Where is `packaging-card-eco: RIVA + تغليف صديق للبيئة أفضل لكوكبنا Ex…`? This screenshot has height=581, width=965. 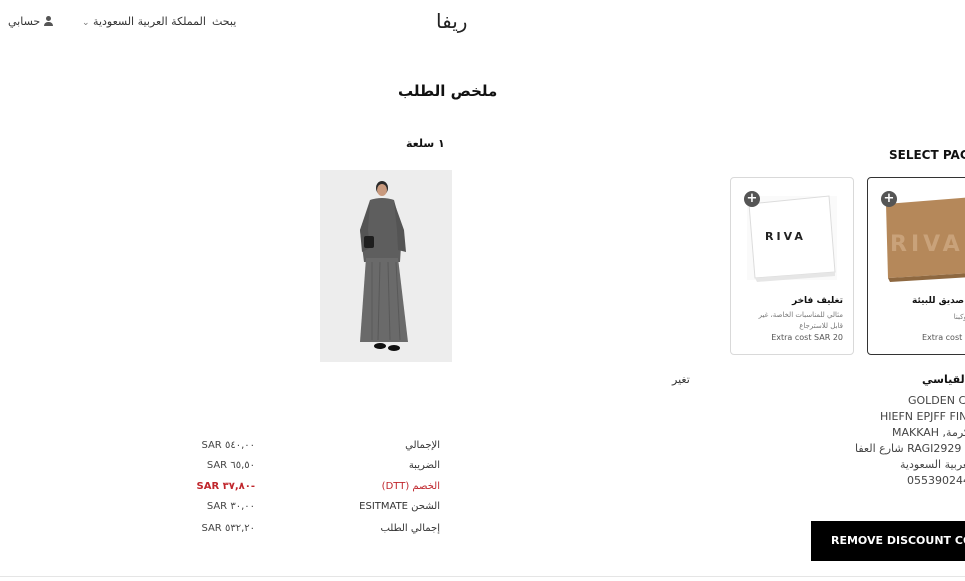
packaging-card-eco: RIVA + تغليف صديق للبيئة أفضل لكوكبنا Ex… is located at coordinates (916, 266).